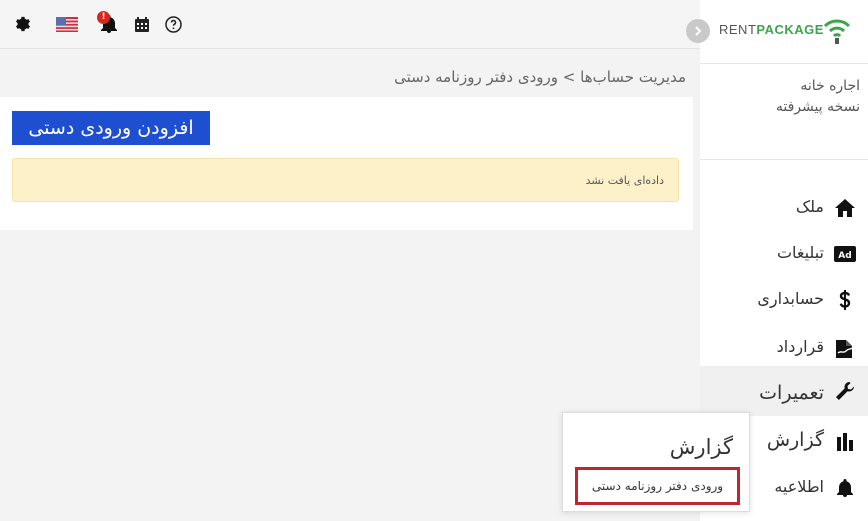 The width and height of the screenshot is (868, 521). Describe the element at coordinates (809, 206) in the screenshot. I see `sidebar-item-label: ملک` at that location.